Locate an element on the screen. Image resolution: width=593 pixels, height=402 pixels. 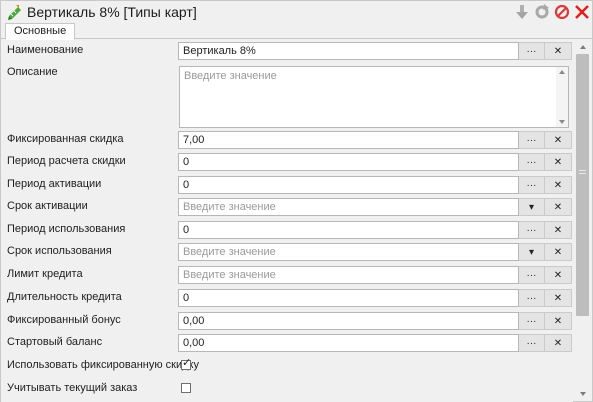
name-clear-button: ✕ is located at coordinates (558, 51).